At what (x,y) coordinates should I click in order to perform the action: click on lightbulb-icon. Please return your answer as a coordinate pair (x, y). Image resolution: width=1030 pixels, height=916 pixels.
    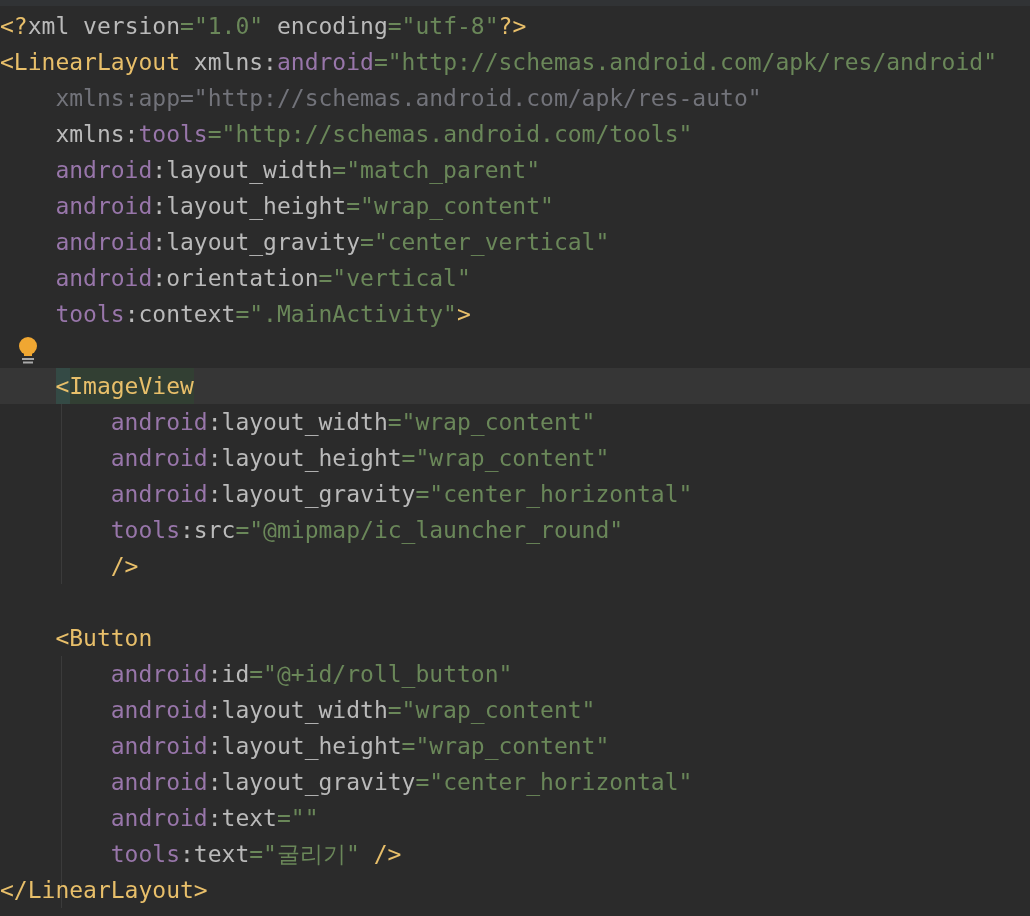
    Looking at the image, I should click on (28, 350).